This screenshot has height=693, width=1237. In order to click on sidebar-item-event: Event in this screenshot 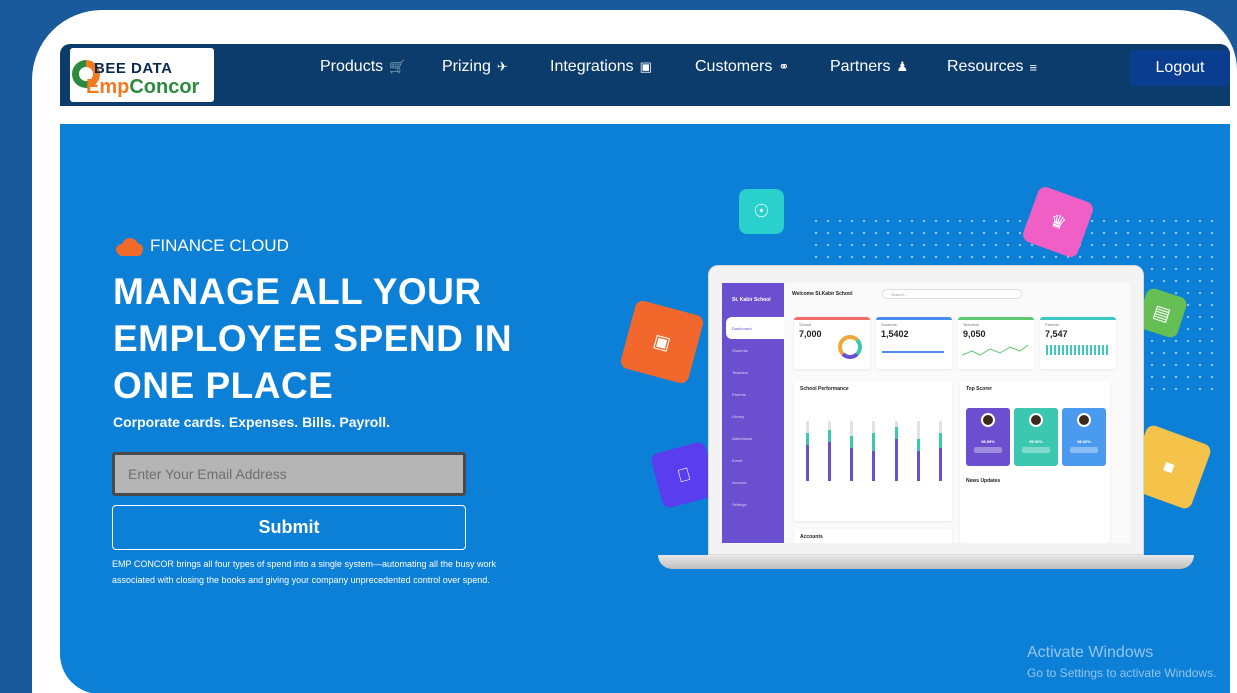, I will do `click(737, 460)`.